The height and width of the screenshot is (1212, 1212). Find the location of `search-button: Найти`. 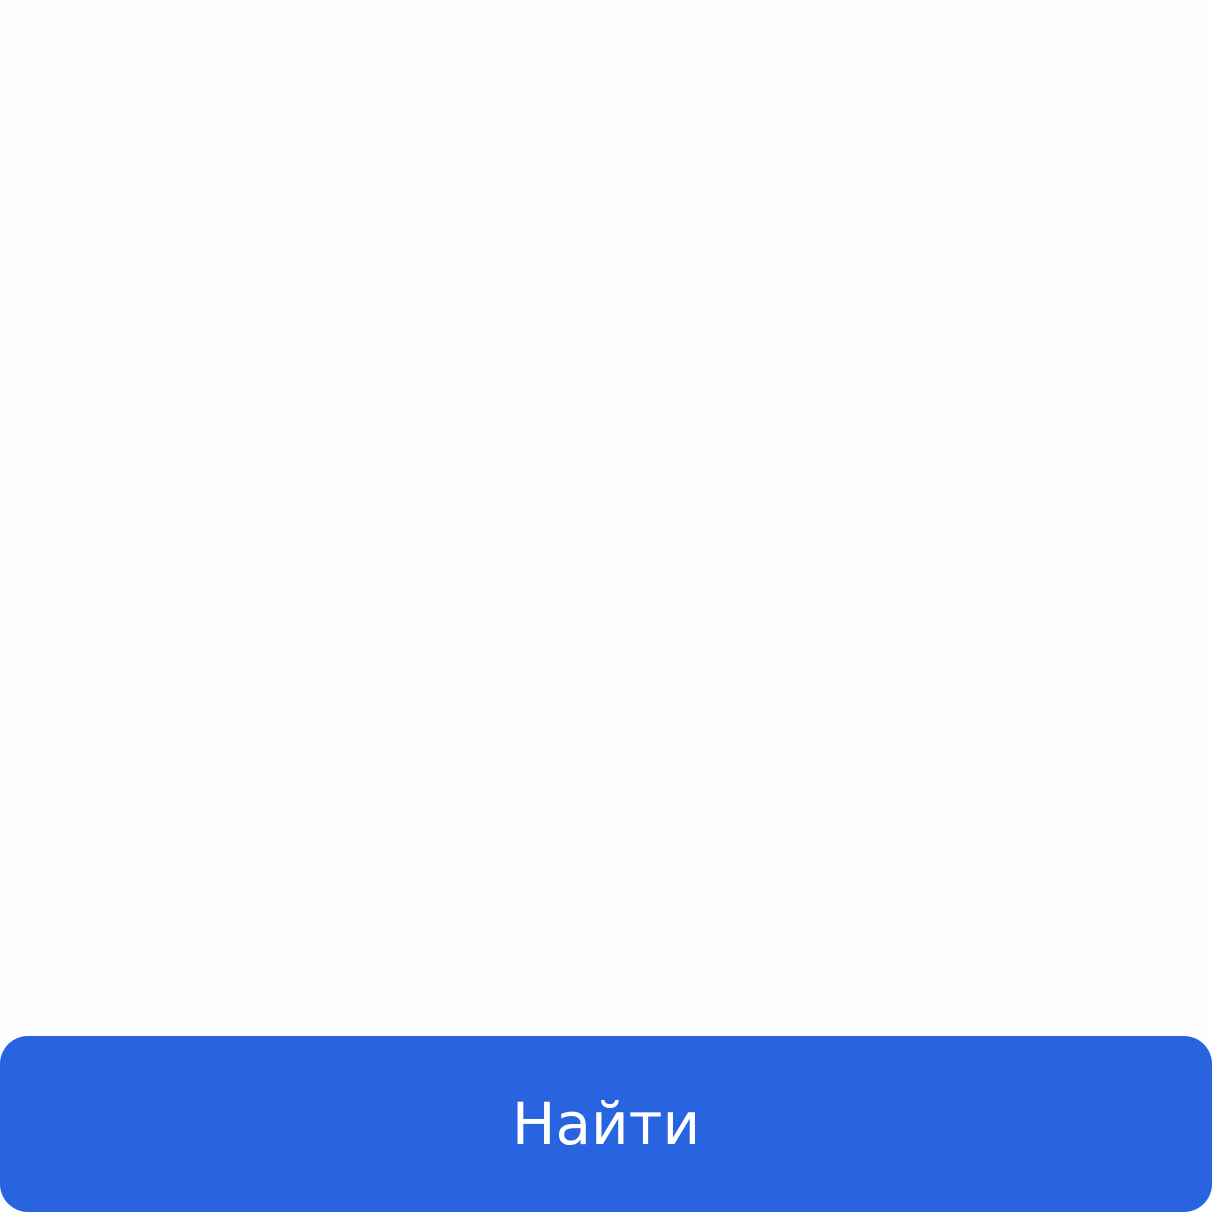

search-button: Найти is located at coordinates (606, 1124).